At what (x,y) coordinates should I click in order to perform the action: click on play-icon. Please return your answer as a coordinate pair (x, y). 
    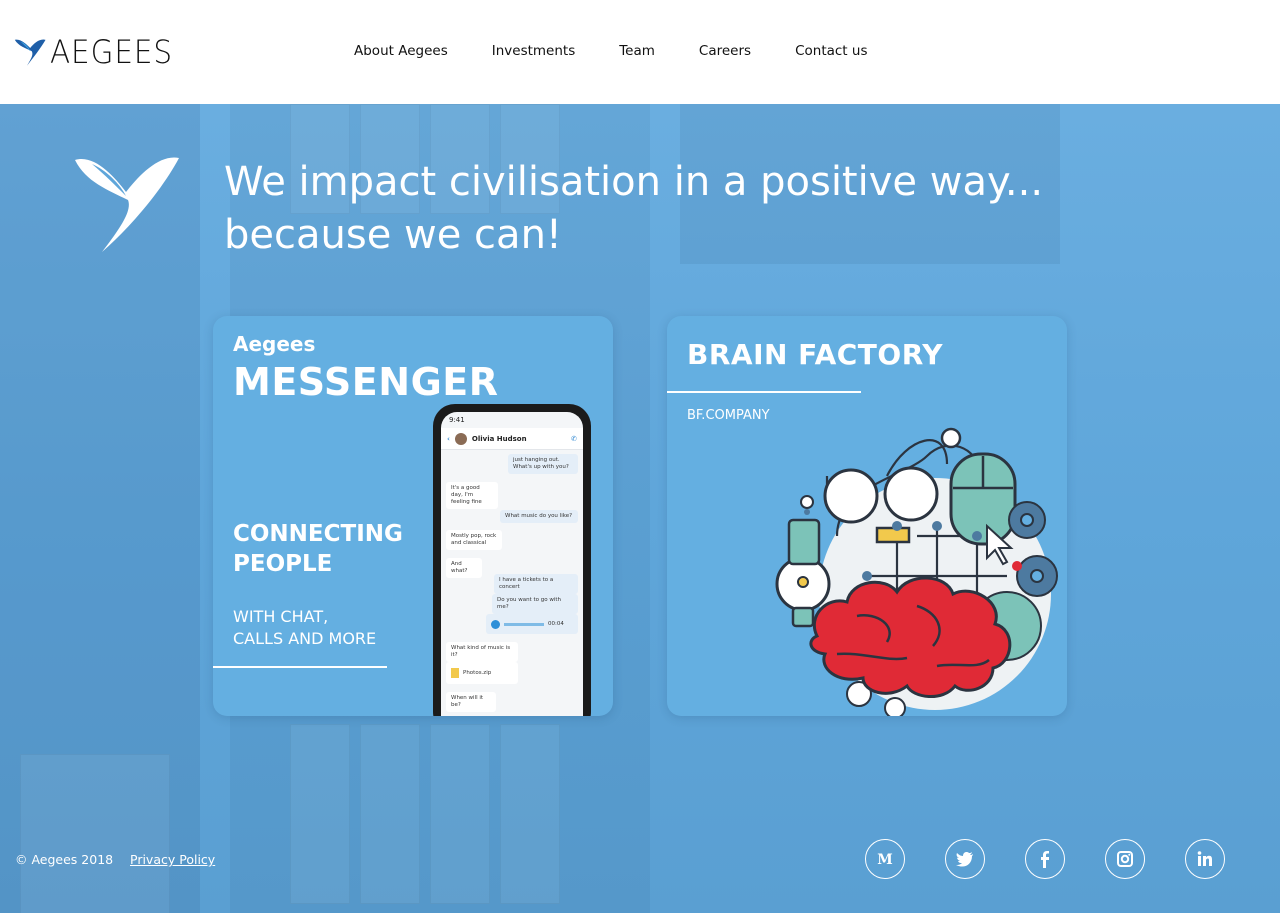
    Looking at the image, I should click on (495, 624).